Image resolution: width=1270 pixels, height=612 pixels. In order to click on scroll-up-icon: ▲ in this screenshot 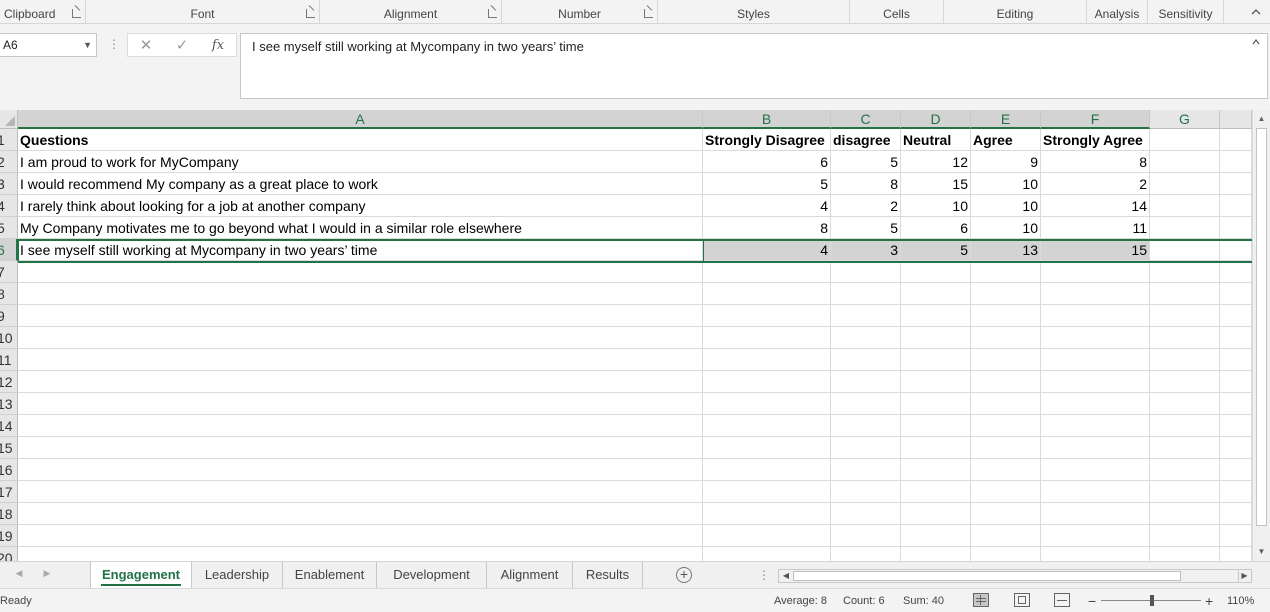, I will do `click(1261, 119)`.